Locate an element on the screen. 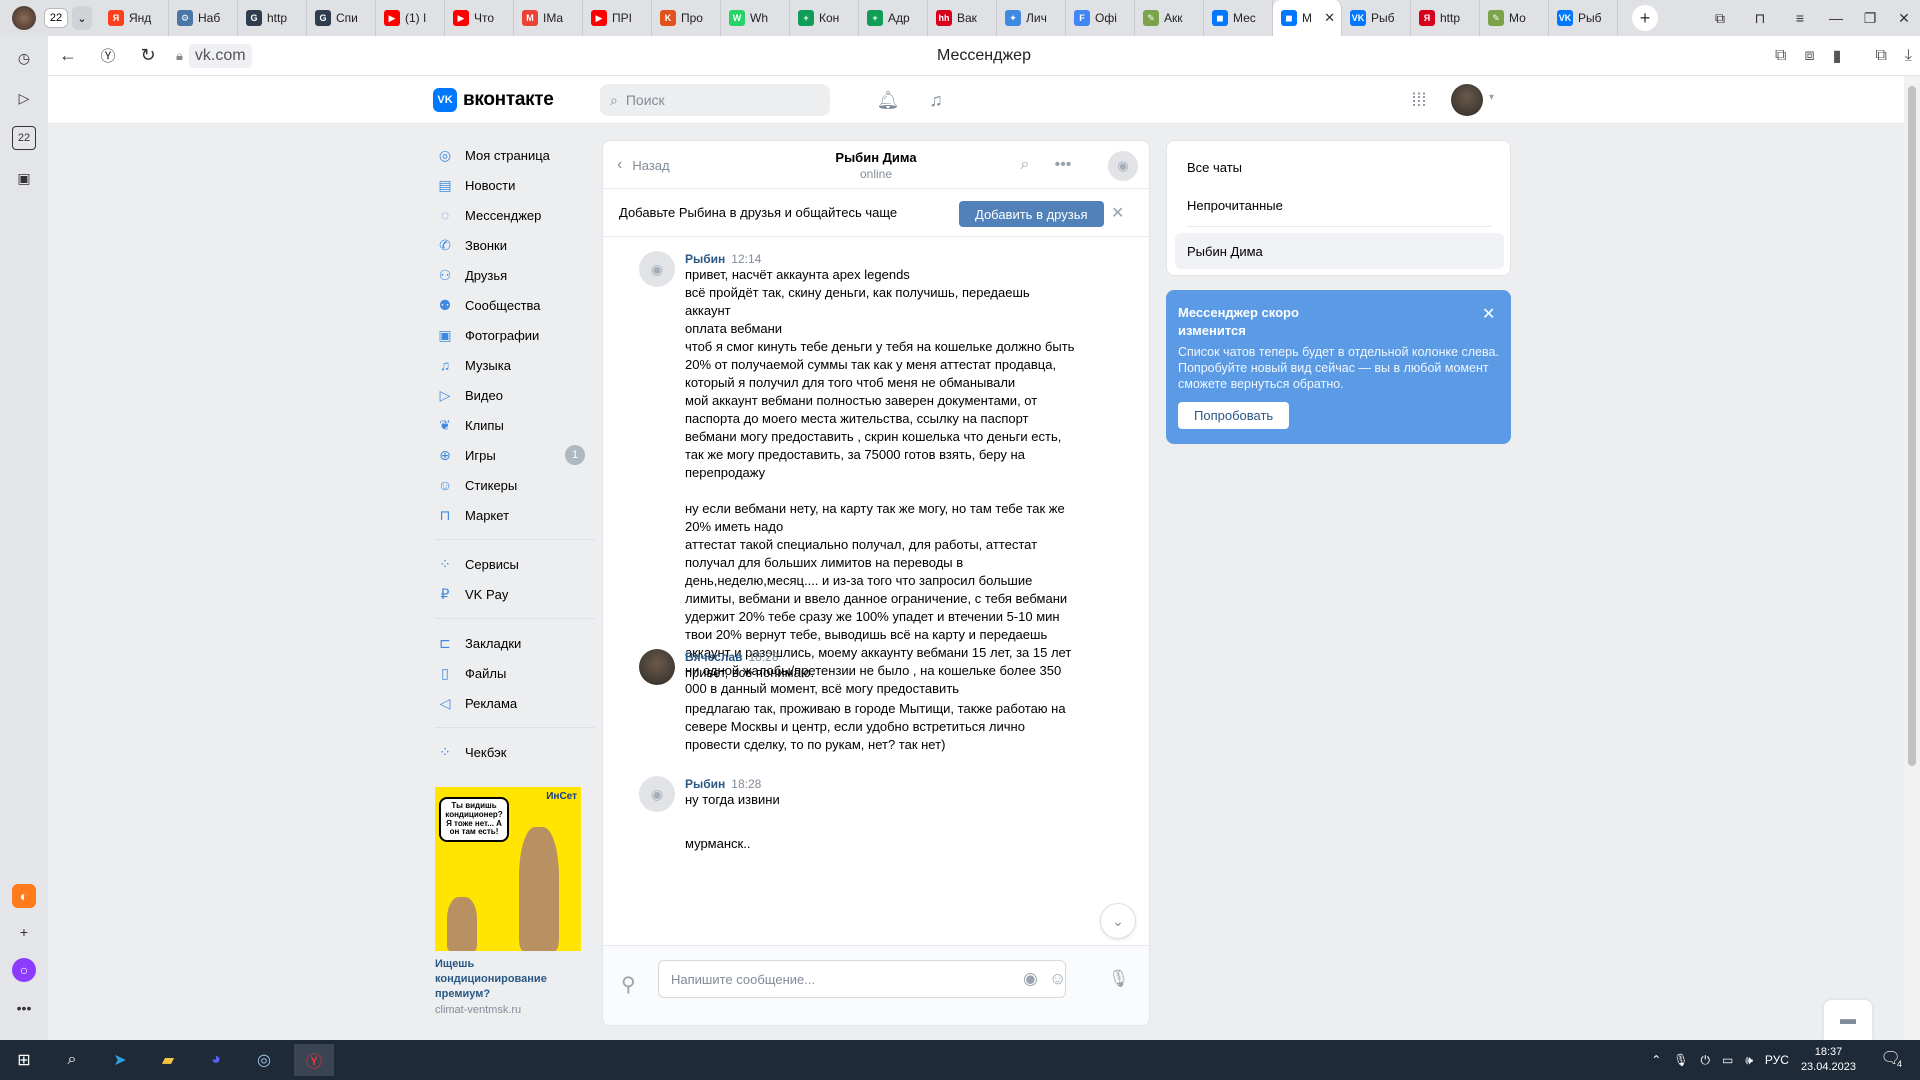  add-friend-button: Добавить в друзья is located at coordinates (1031, 214).